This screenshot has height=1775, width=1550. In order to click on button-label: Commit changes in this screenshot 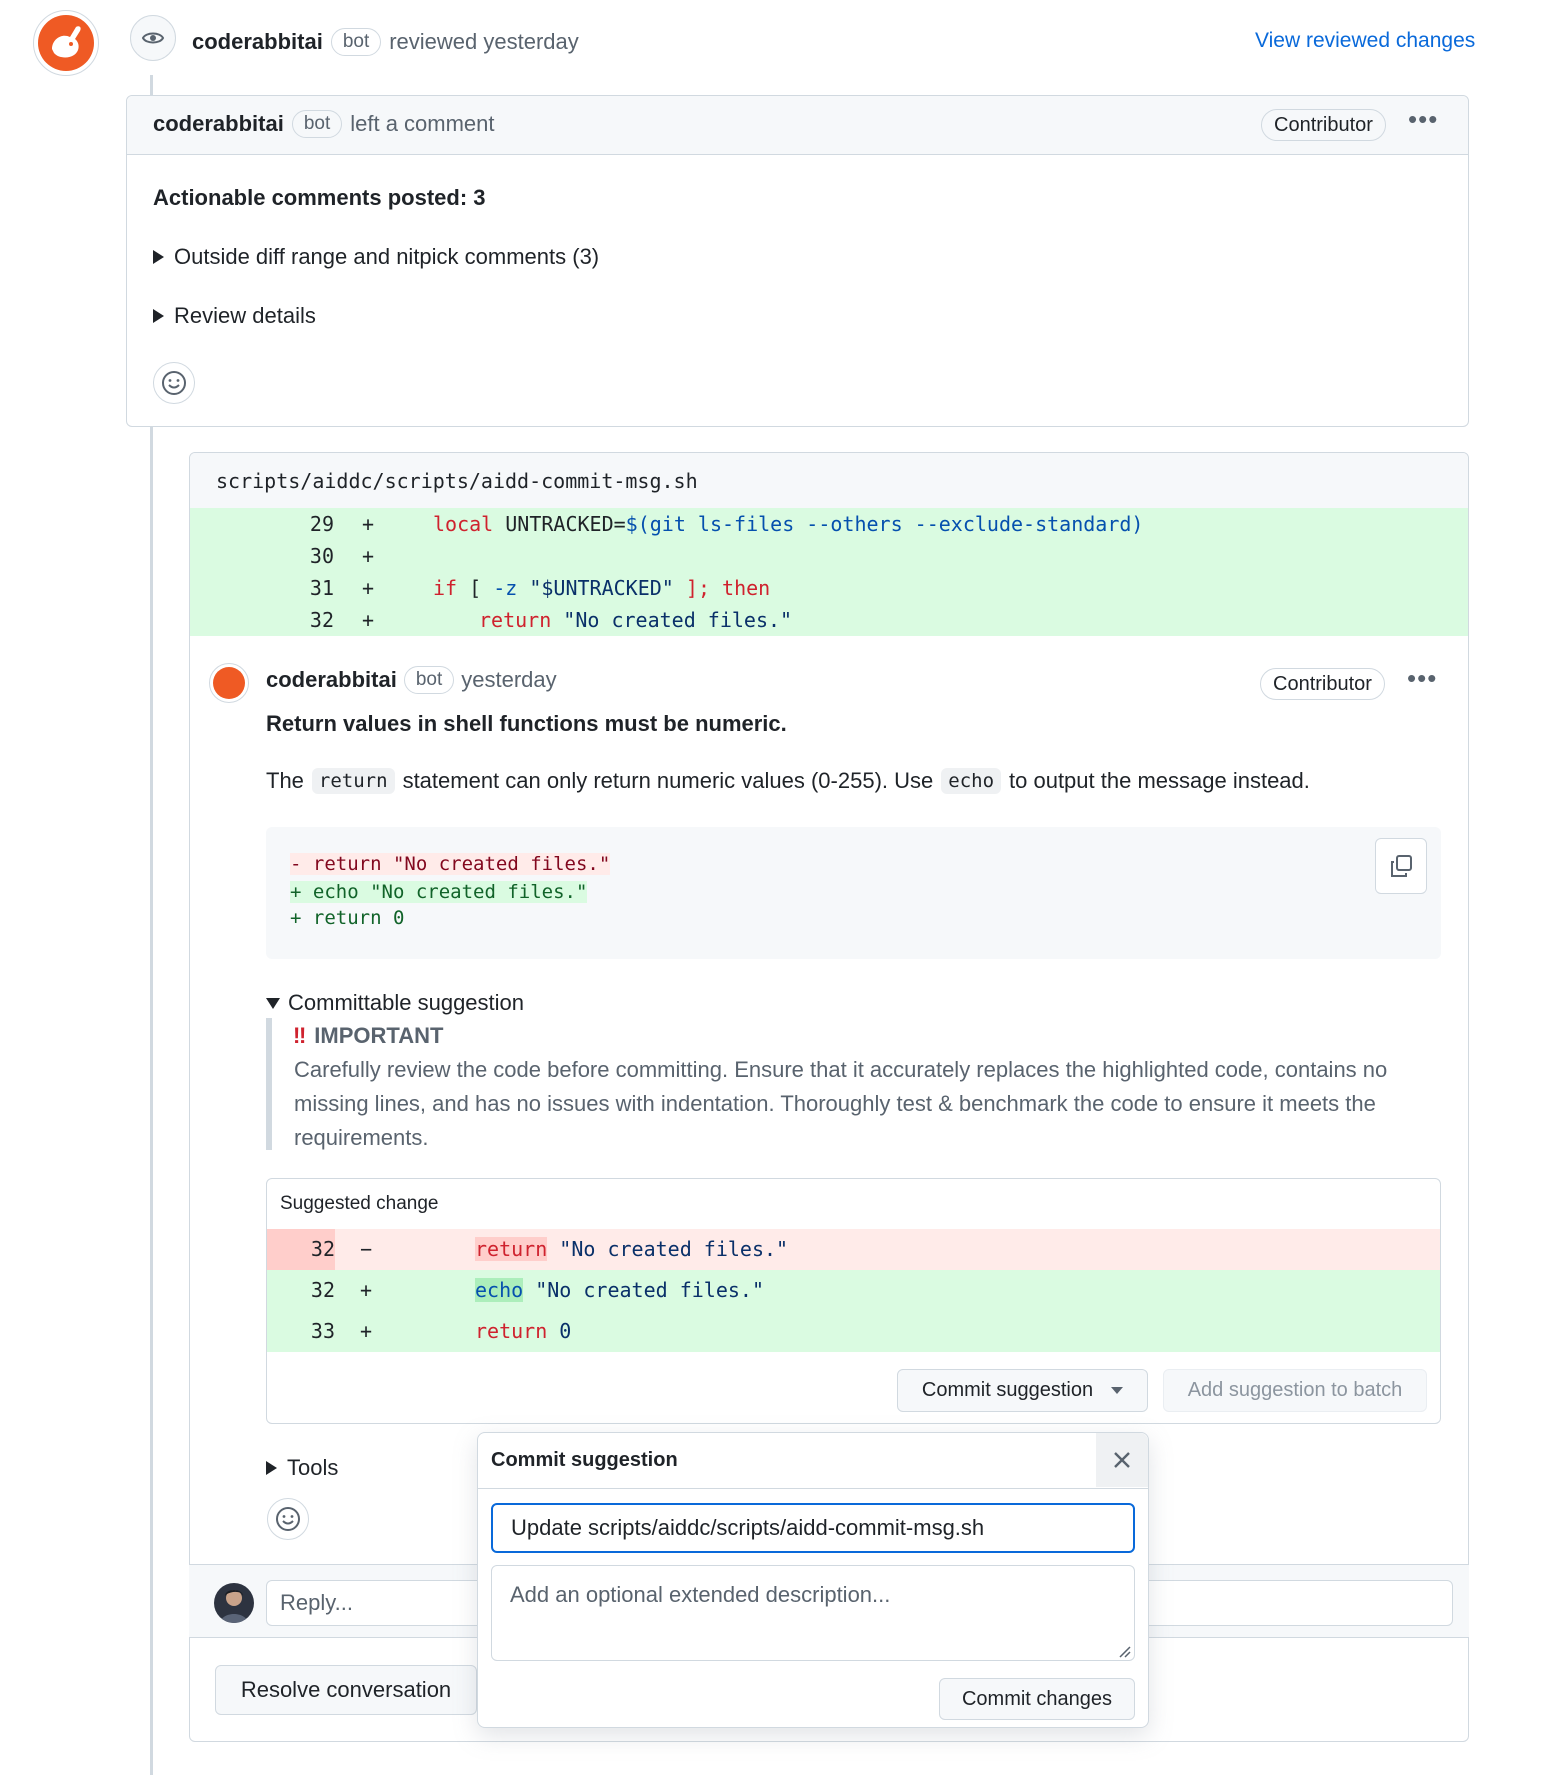, I will do `click(1037, 1698)`.